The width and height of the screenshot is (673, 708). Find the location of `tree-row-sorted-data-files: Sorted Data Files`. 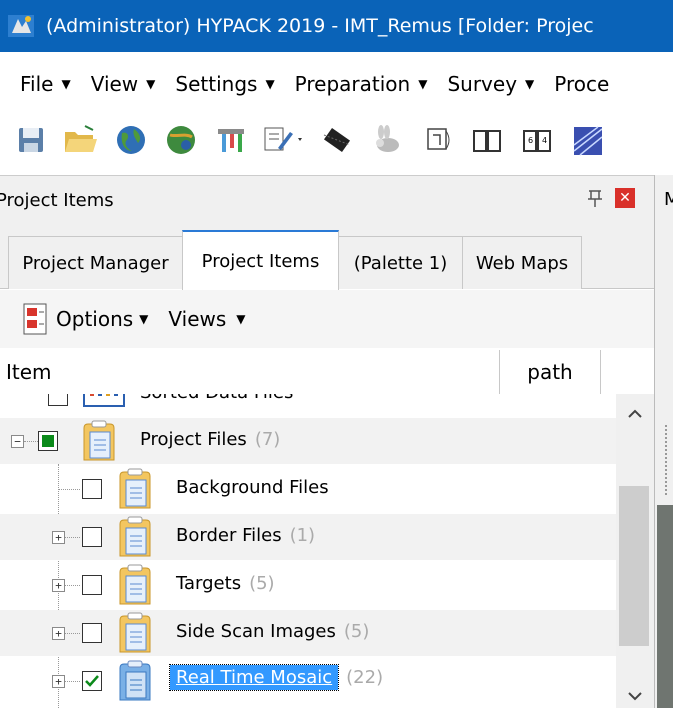

tree-row-sorted-data-files: Sorted Data Files is located at coordinates (308, 405).